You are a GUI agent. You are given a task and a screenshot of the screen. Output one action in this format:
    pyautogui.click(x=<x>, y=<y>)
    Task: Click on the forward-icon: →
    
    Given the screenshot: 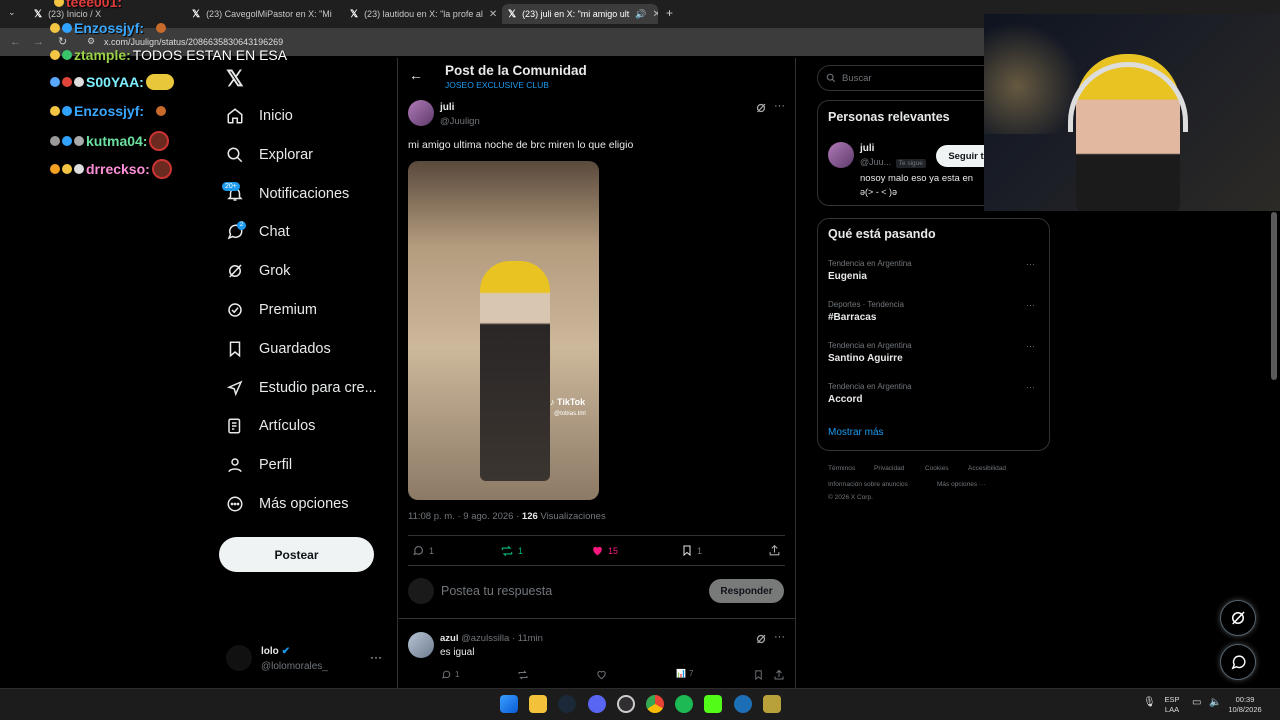 What is the action you would take?
    pyautogui.click(x=38, y=42)
    